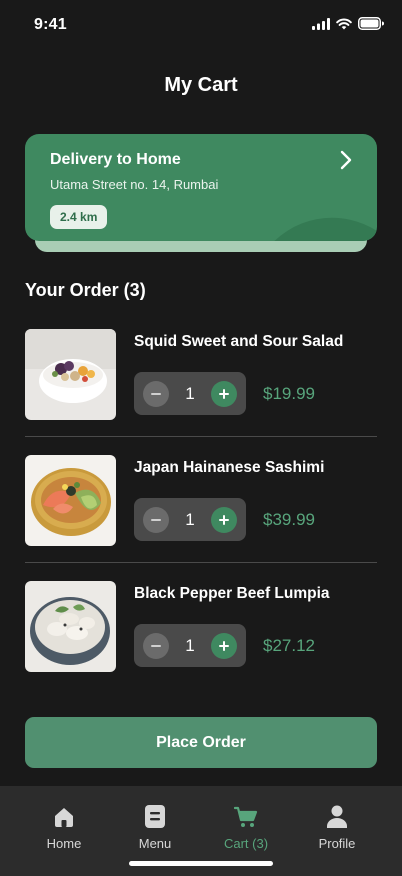 This screenshot has height=876, width=402. What do you see at coordinates (134, 184) in the screenshot?
I see `delivery-address: Utama Street no. 14, Rumbai` at bounding box center [134, 184].